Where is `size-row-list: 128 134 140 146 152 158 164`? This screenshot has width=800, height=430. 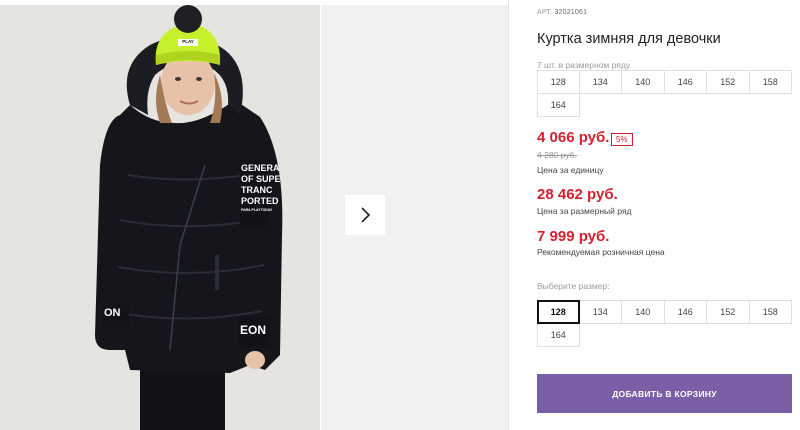
size-row-list: 128 134 140 146 152 158 164 is located at coordinates (664, 93).